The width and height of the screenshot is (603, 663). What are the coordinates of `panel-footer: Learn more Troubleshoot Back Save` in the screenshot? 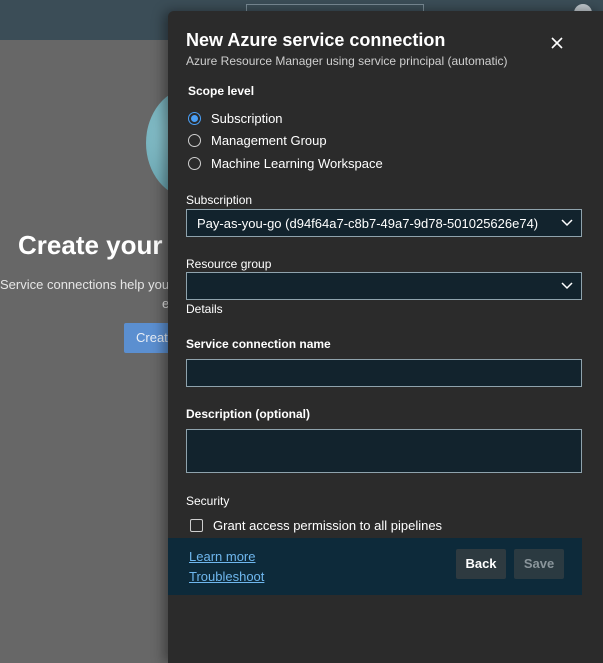 It's located at (375, 566).